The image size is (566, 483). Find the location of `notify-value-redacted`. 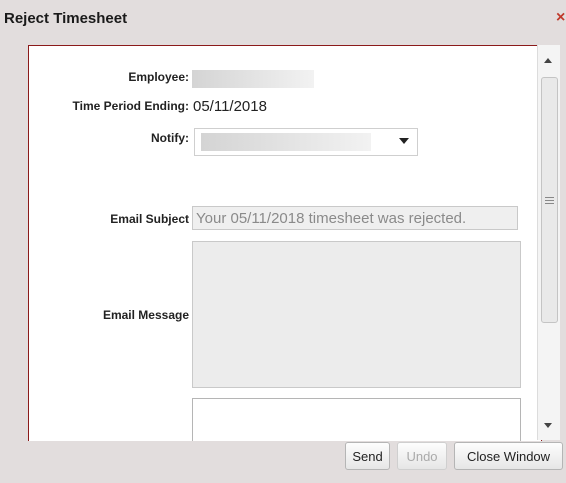

notify-value-redacted is located at coordinates (286, 142).